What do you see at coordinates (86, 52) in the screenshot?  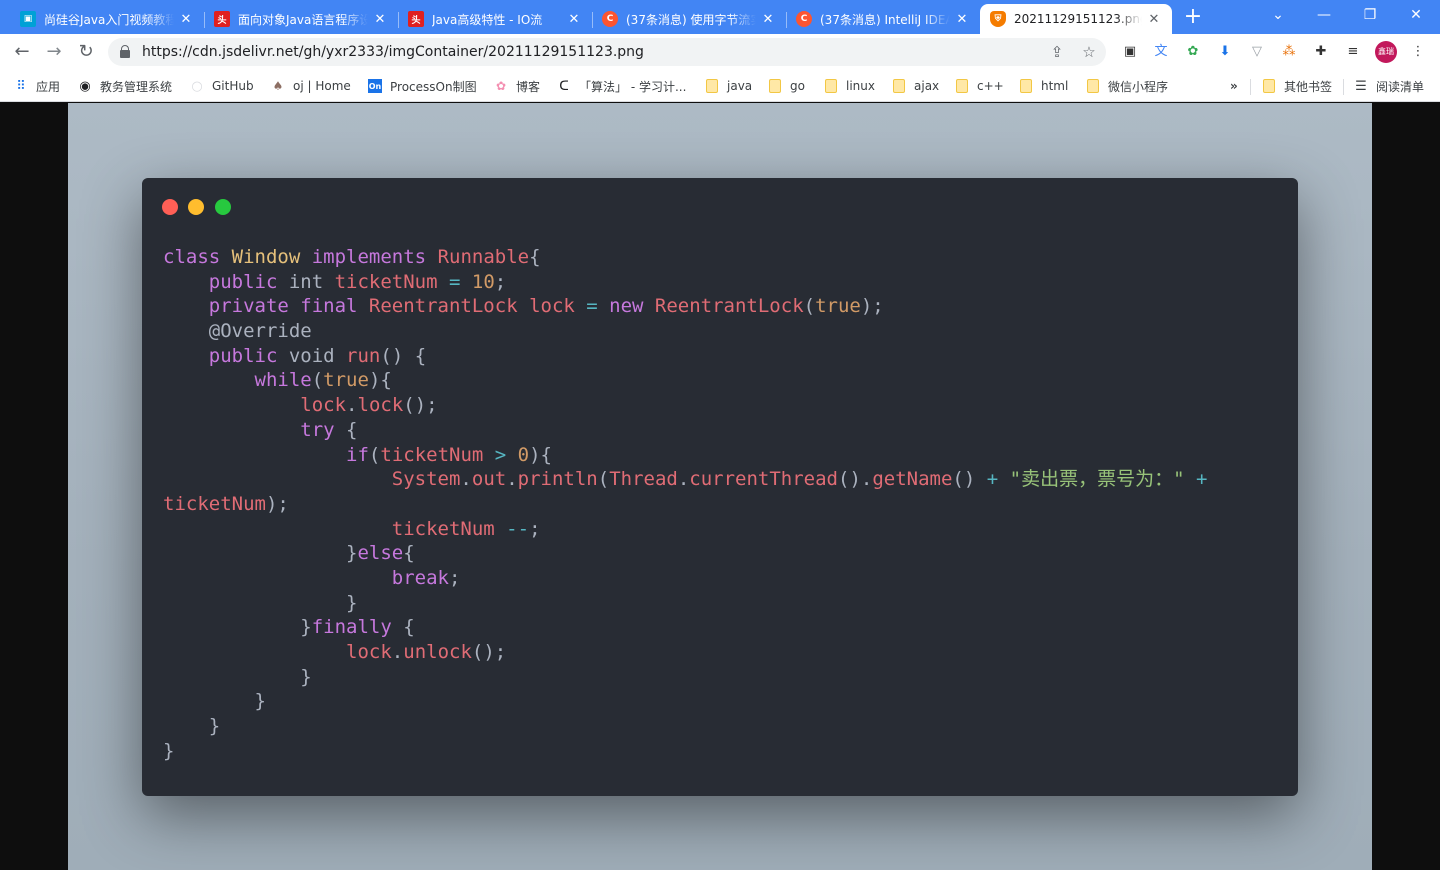 I see `reload-button: ↻` at bounding box center [86, 52].